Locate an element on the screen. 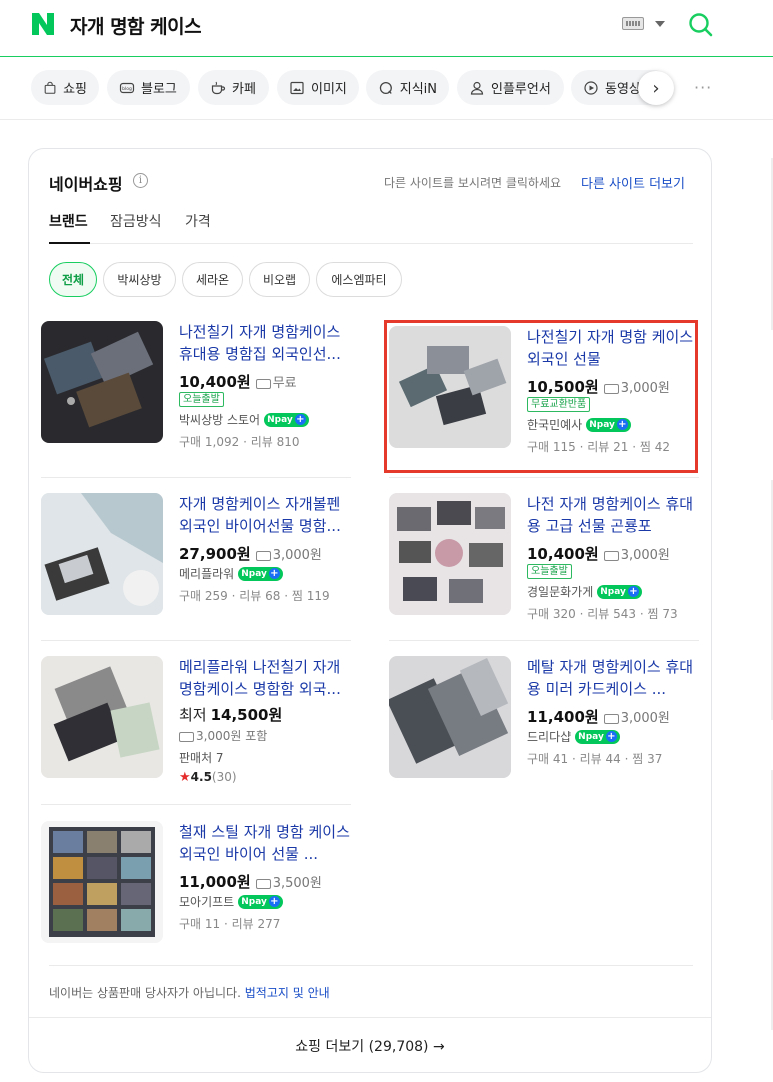 The width and height of the screenshot is (773, 1082). search-icon is located at coordinates (701, 25).